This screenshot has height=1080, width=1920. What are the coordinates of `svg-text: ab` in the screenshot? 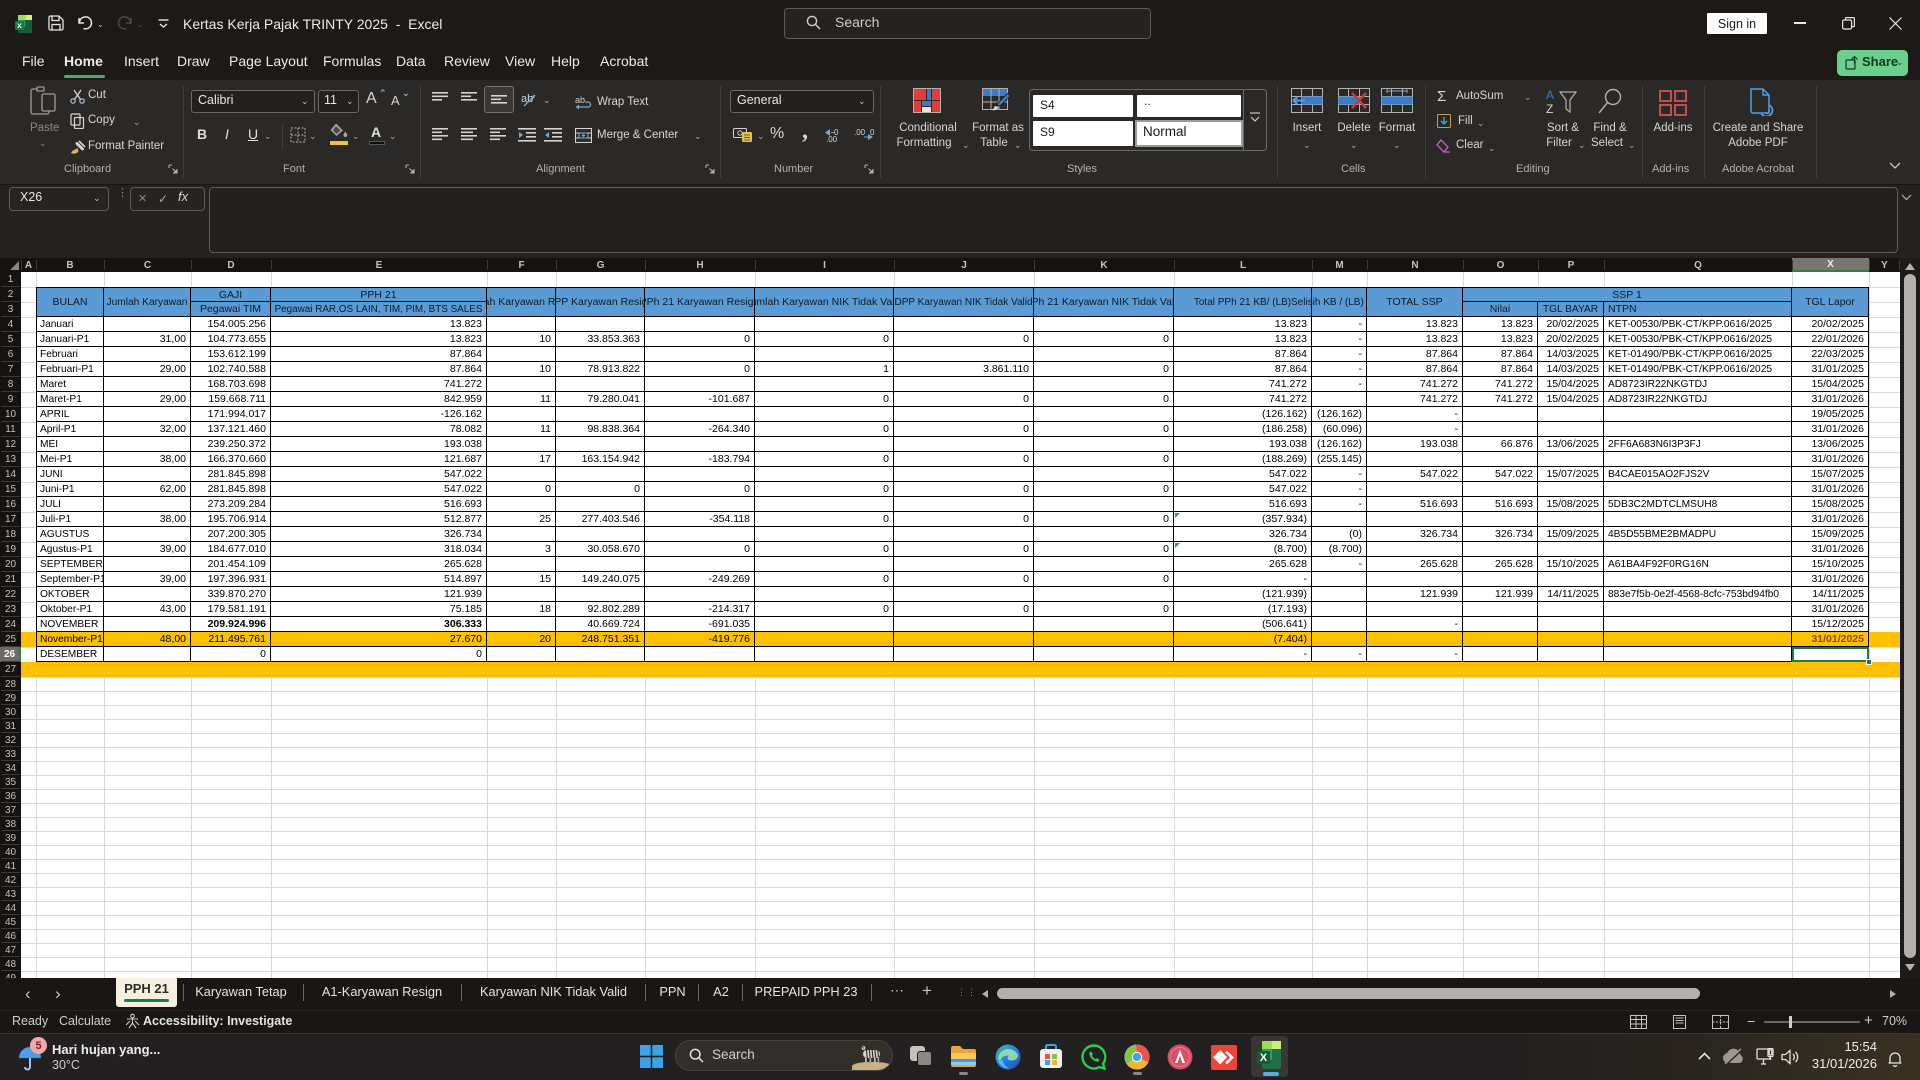 It's located at (580, 100).